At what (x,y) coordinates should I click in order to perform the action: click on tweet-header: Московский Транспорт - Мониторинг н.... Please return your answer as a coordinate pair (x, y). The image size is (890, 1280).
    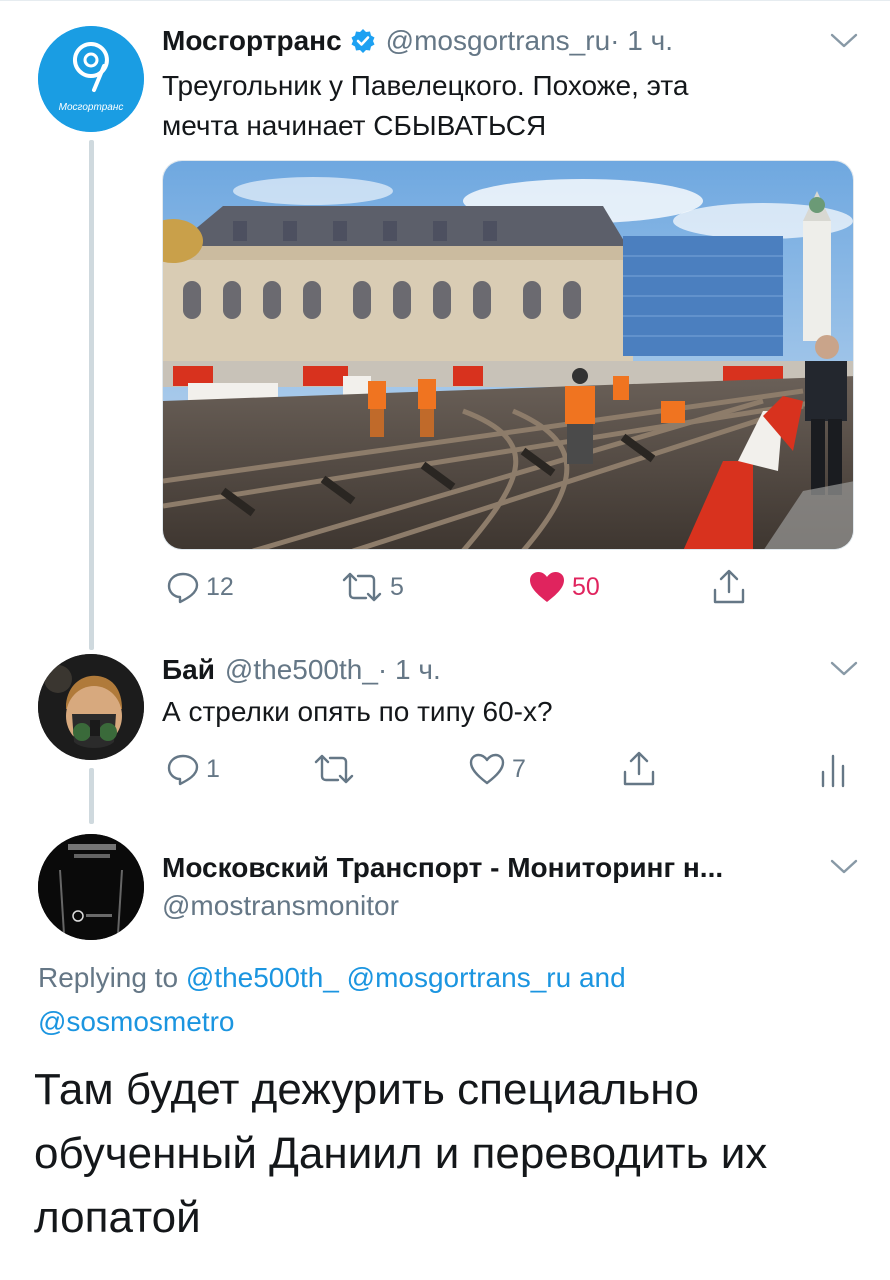
    Looking at the image, I should click on (442, 868).